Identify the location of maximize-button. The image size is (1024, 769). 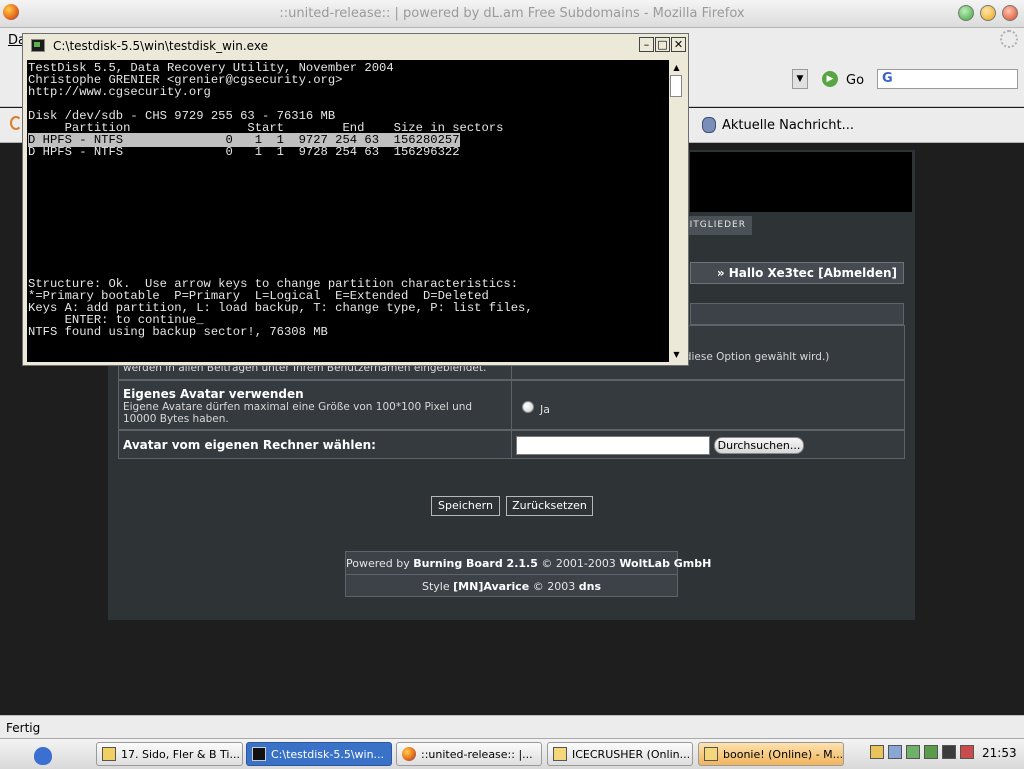
(966, 13).